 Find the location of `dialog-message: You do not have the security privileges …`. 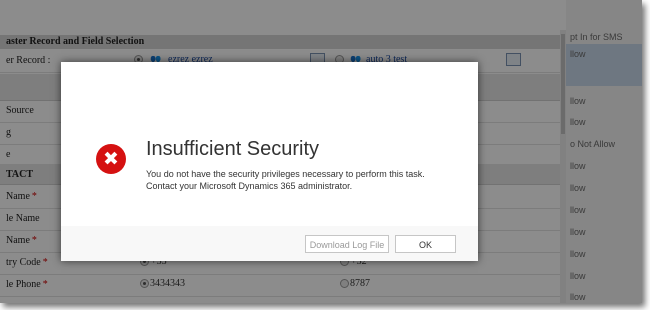

dialog-message: You do not have the security privileges … is located at coordinates (285, 180).